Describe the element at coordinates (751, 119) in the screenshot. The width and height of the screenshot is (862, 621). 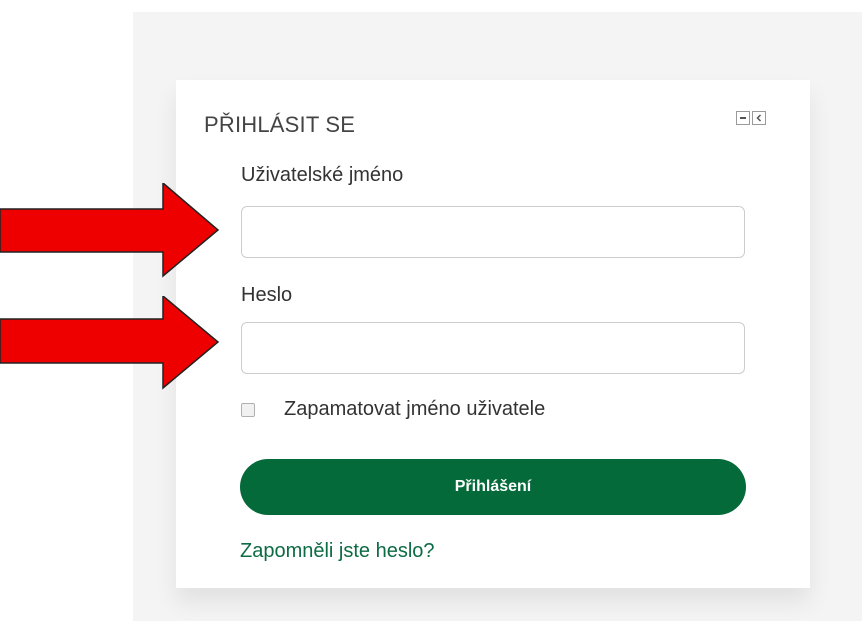
I see `block-controls` at that location.